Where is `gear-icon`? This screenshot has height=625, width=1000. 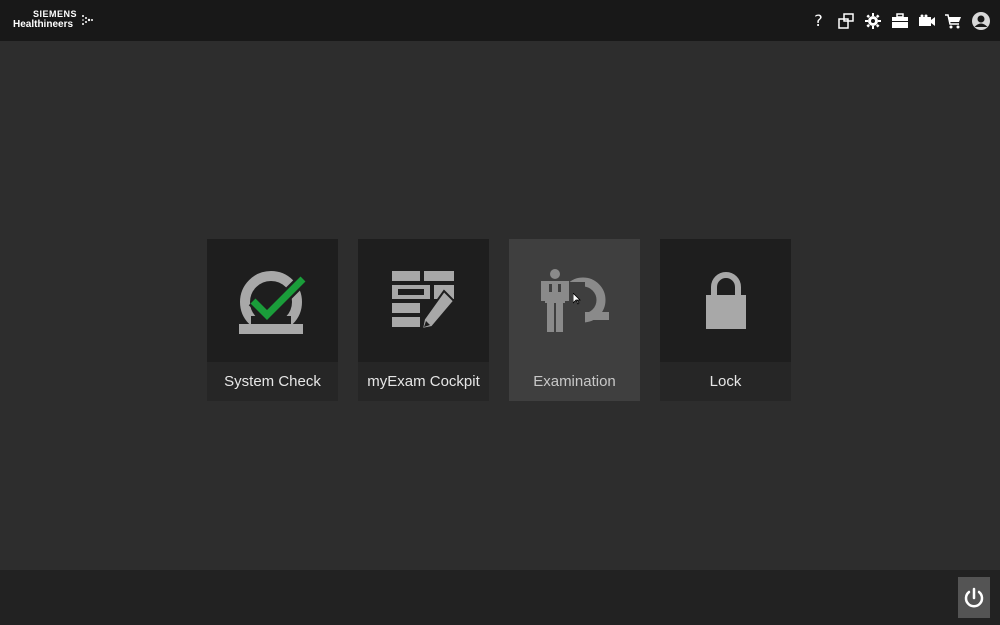 gear-icon is located at coordinates (872, 20).